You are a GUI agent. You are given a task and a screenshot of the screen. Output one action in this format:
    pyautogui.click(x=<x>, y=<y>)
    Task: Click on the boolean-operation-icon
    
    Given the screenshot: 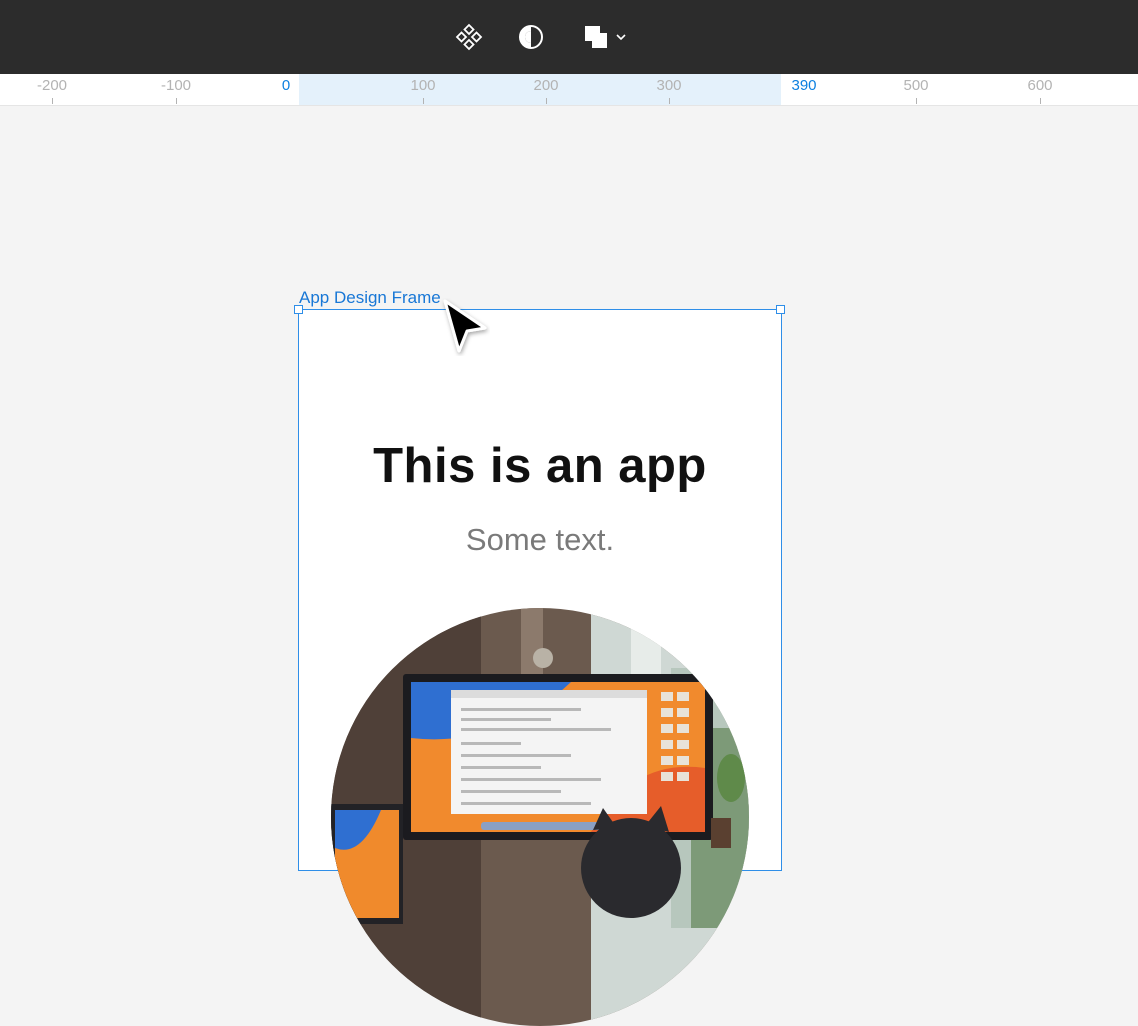 What is the action you would take?
    pyautogui.click(x=596, y=37)
    